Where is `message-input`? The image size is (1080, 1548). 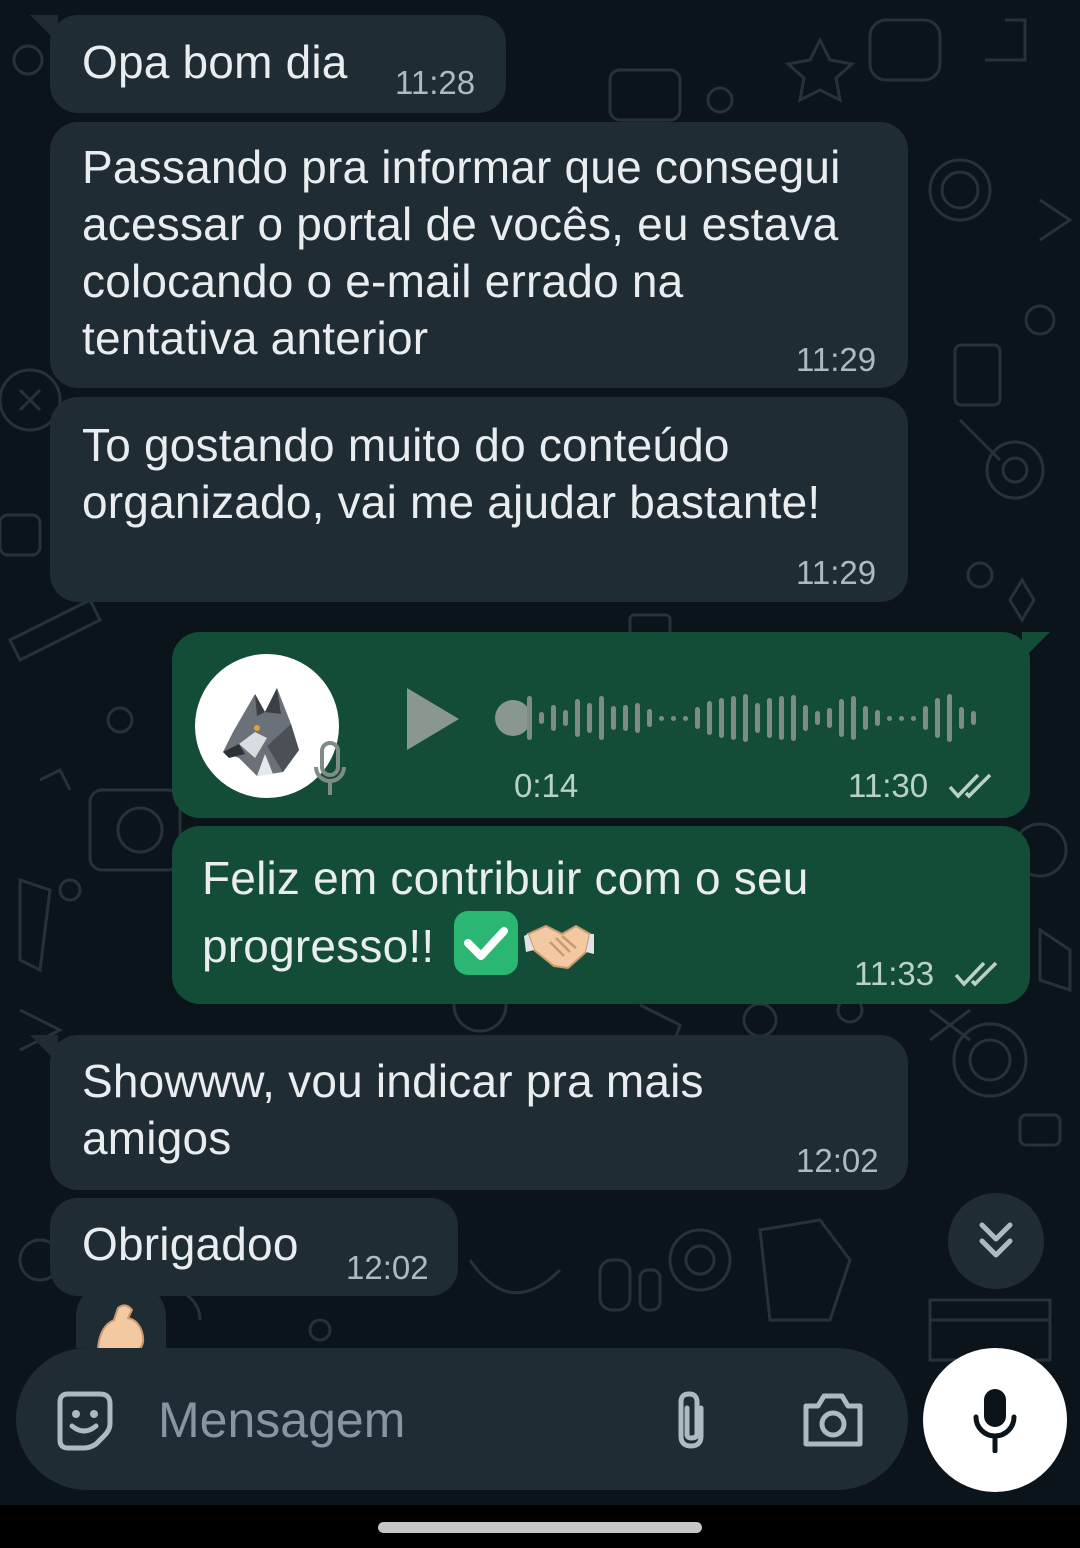 message-input is located at coordinates (398, 1420).